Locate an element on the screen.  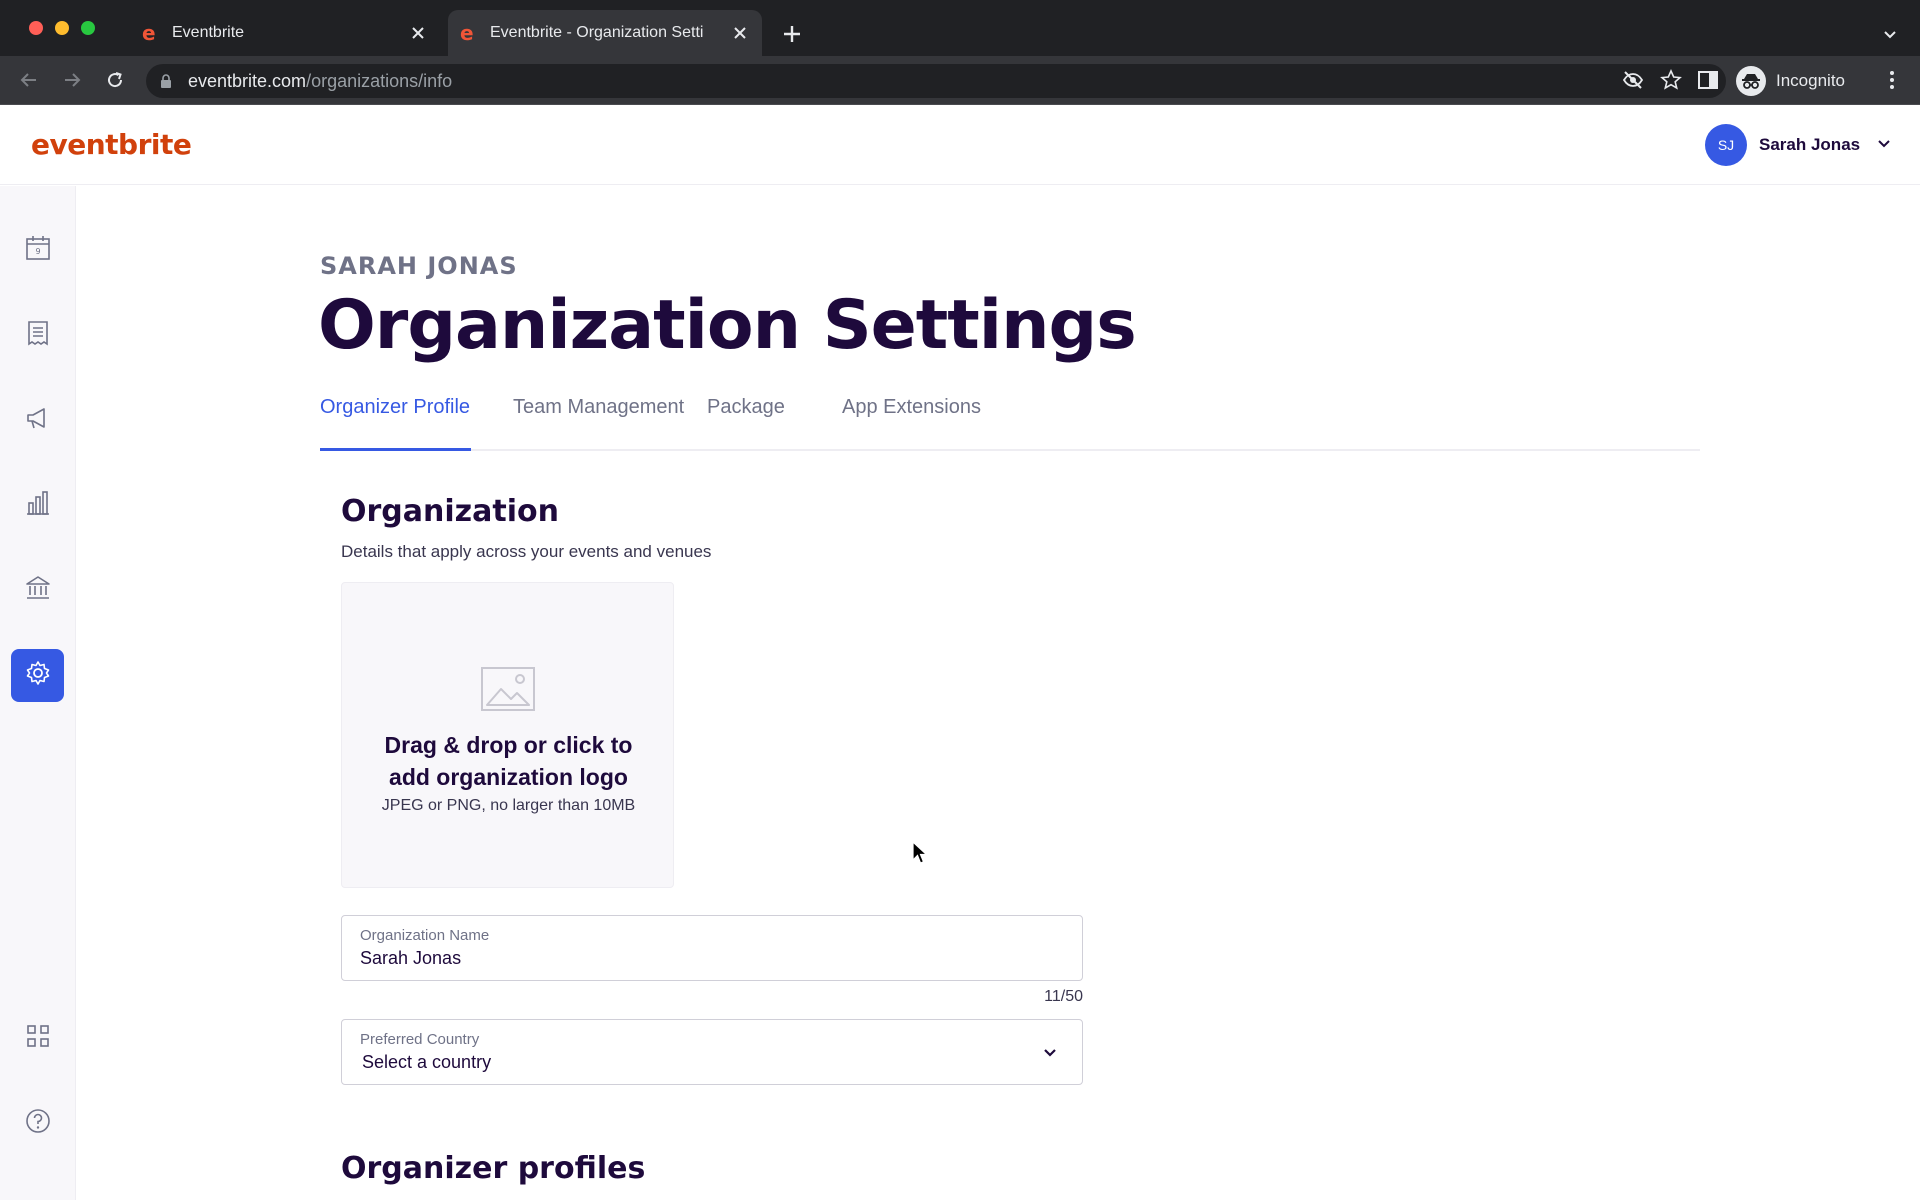
tab-title: Eventbrite - Organization Setti is located at coordinates (597, 32).